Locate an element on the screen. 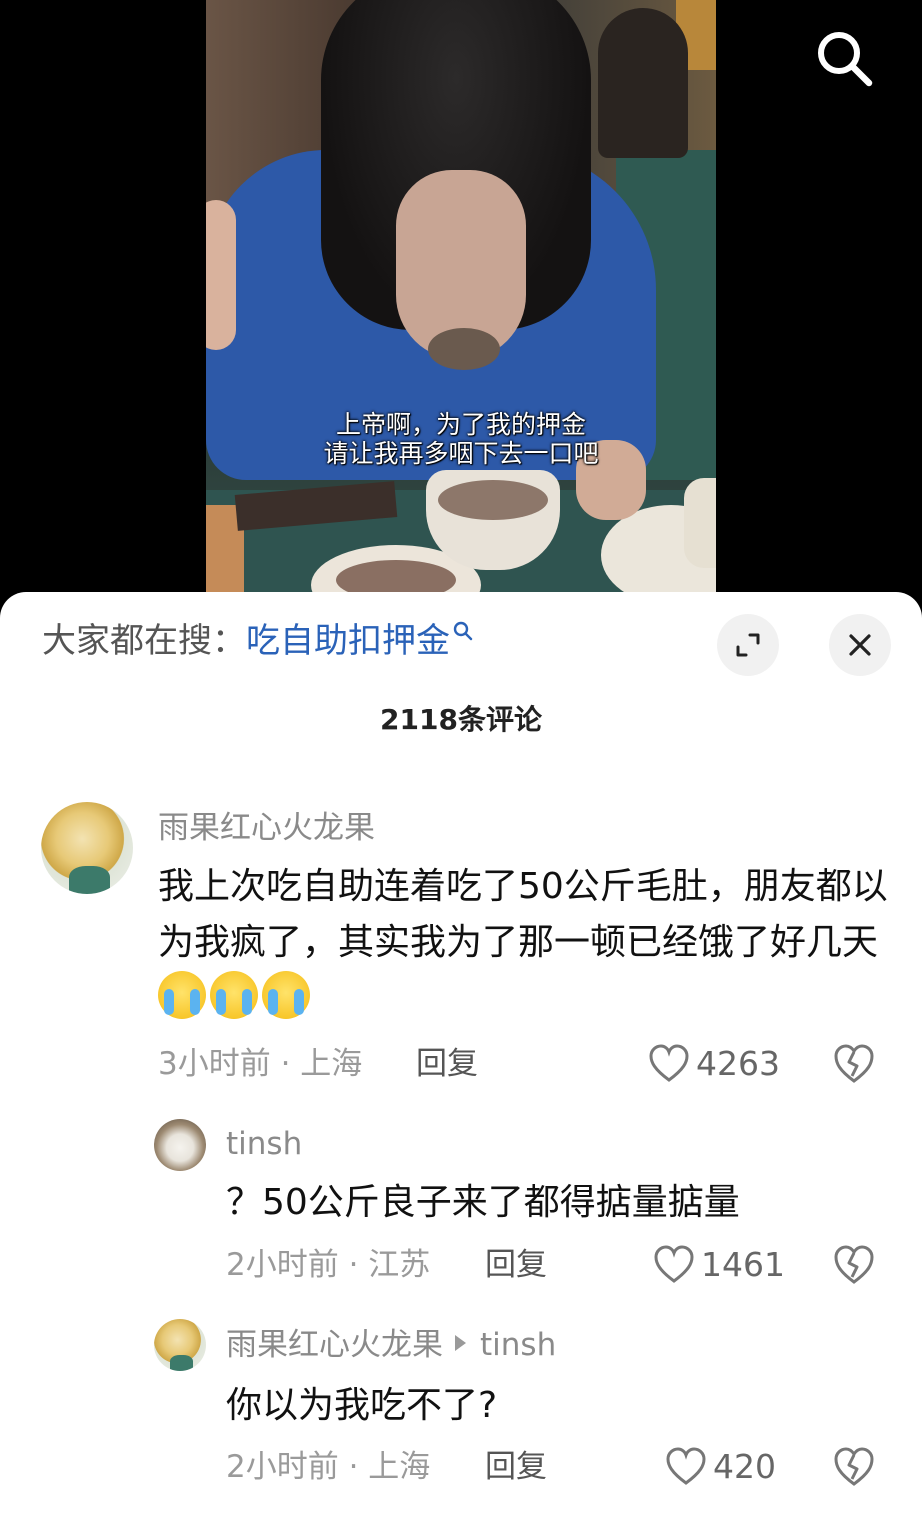  expand-icon is located at coordinates (748, 645).